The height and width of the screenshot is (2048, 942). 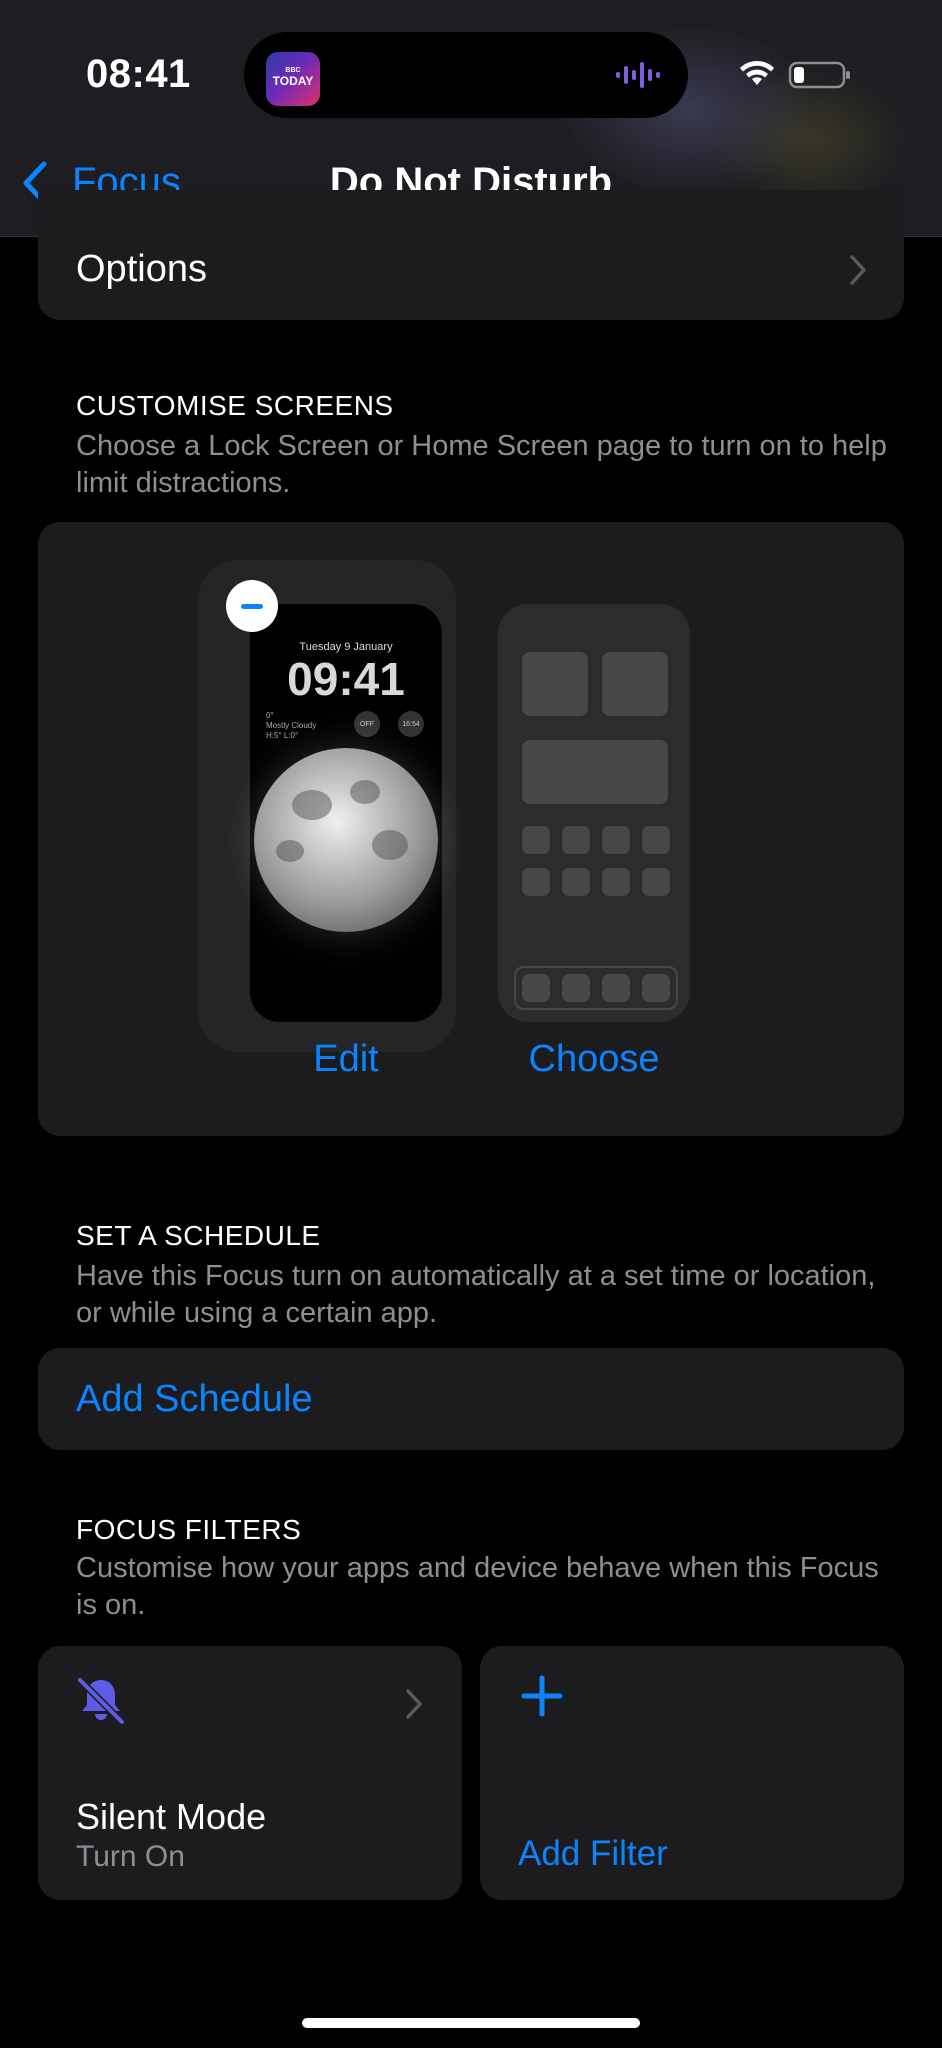 What do you see at coordinates (819, 75) in the screenshot?
I see `battery-icon` at bounding box center [819, 75].